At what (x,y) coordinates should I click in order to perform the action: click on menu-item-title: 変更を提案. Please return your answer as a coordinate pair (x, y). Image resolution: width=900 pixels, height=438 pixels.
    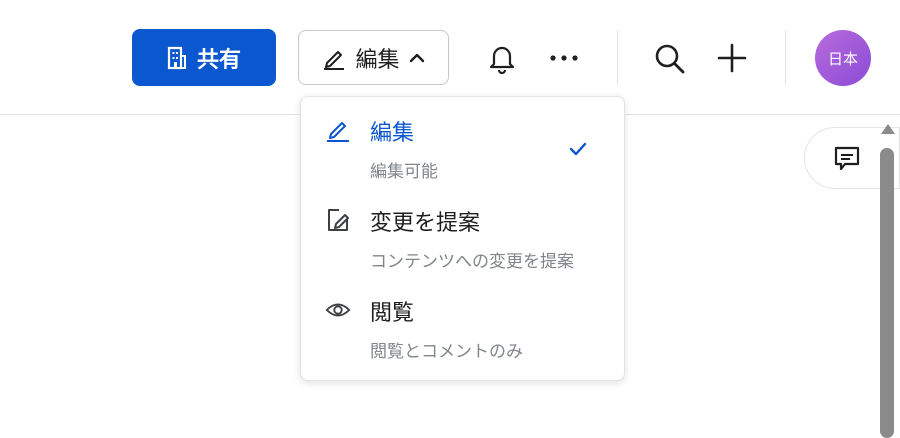
    Looking at the image, I should click on (425, 223).